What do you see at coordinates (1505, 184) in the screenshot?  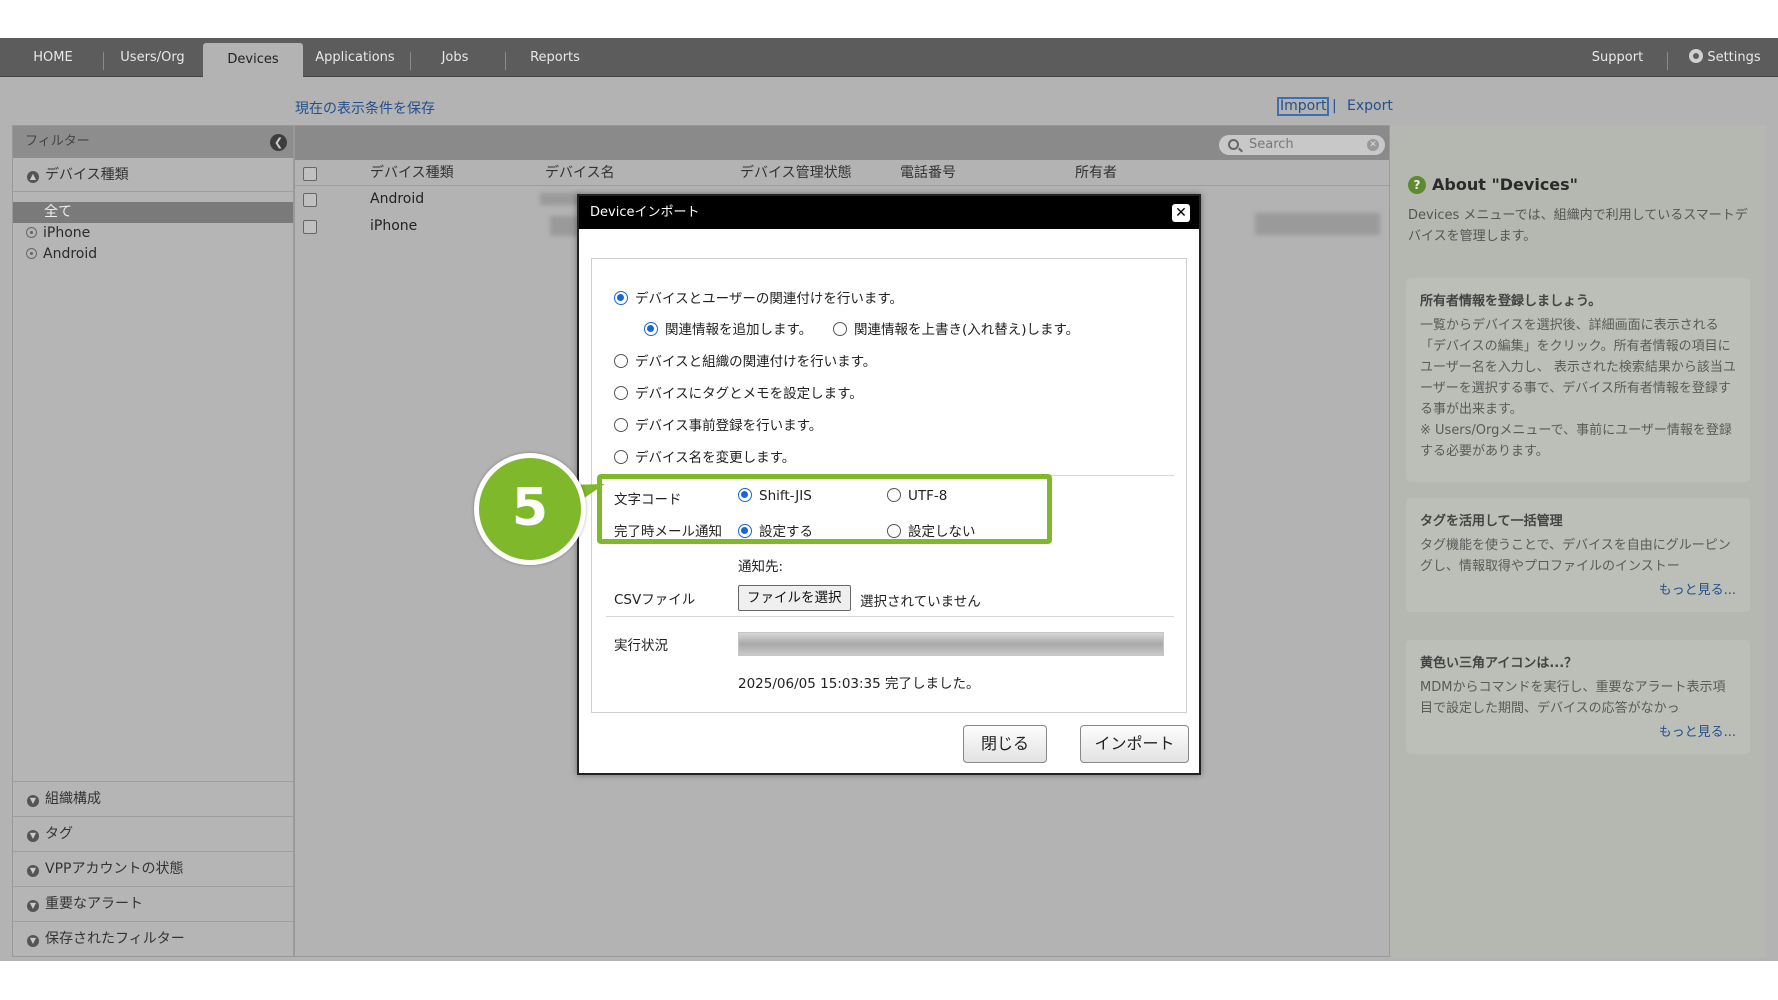 I see `help-title-text: About "Devices"` at bounding box center [1505, 184].